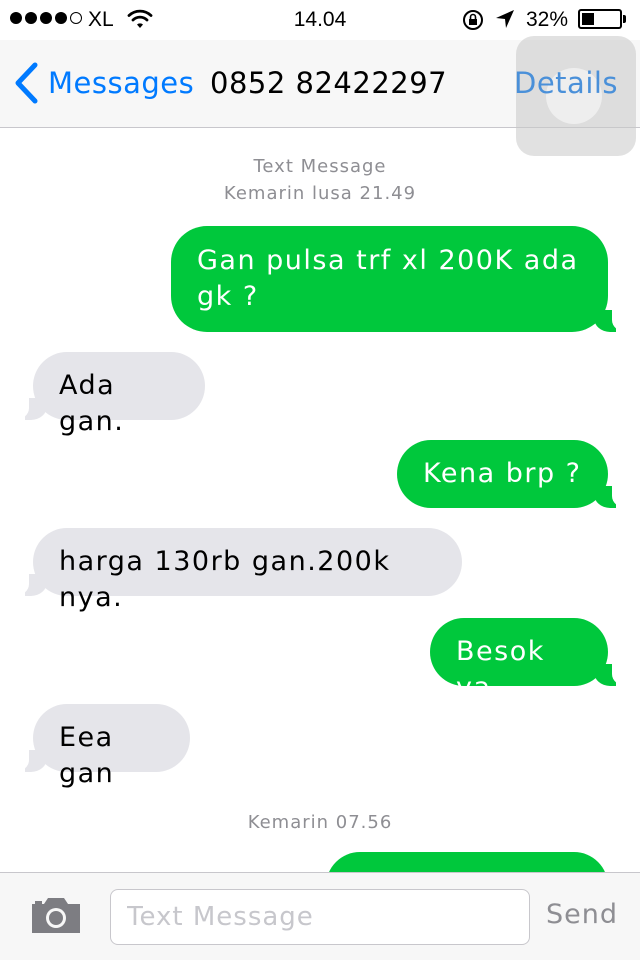 The image size is (640, 960). Describe the element at coordinates (582, 914) in the screenshot. I see `send-button: Send` at that location.